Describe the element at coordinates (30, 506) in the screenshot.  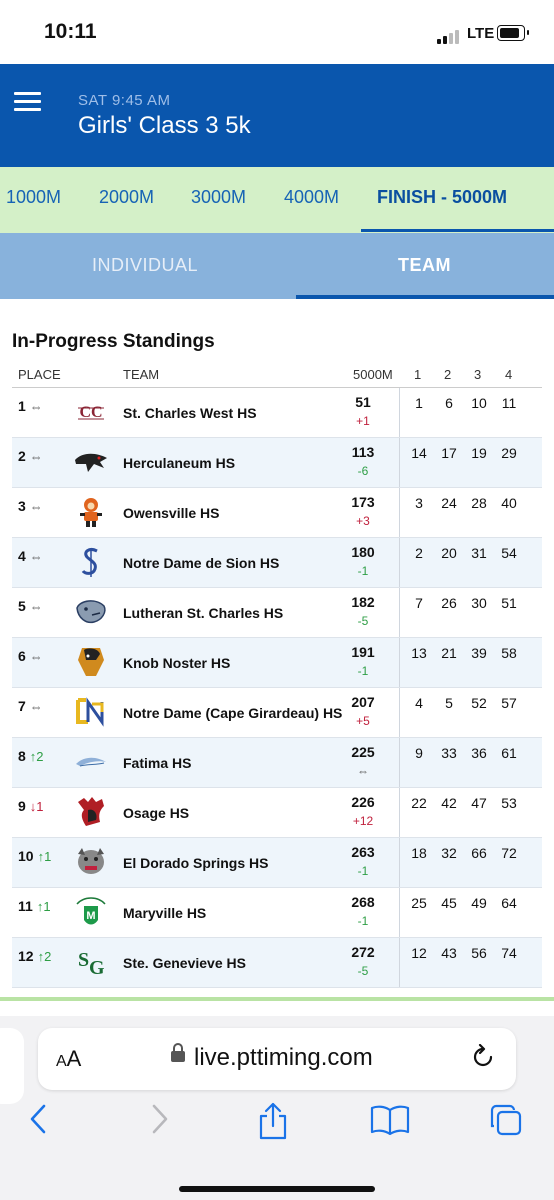
I see `place-cell: 3 ⇔` at that location.